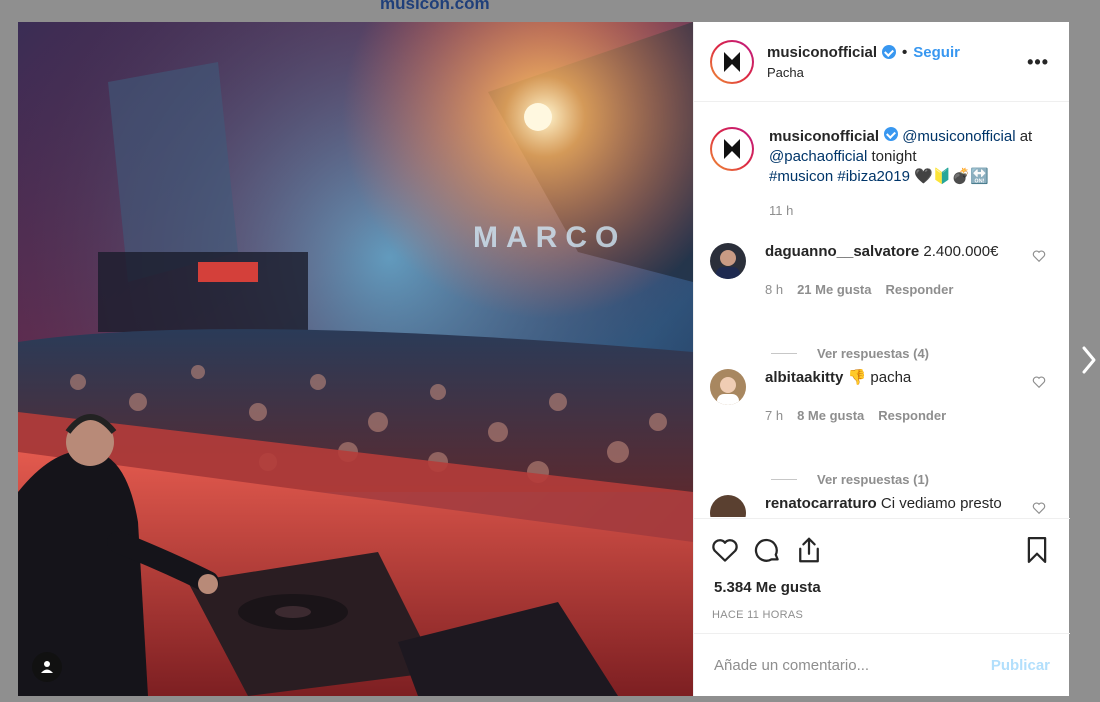 The image size is (1100, 702). I want to click on caption-emojis: 🖤🔰💣🔛, so click(951, 176).